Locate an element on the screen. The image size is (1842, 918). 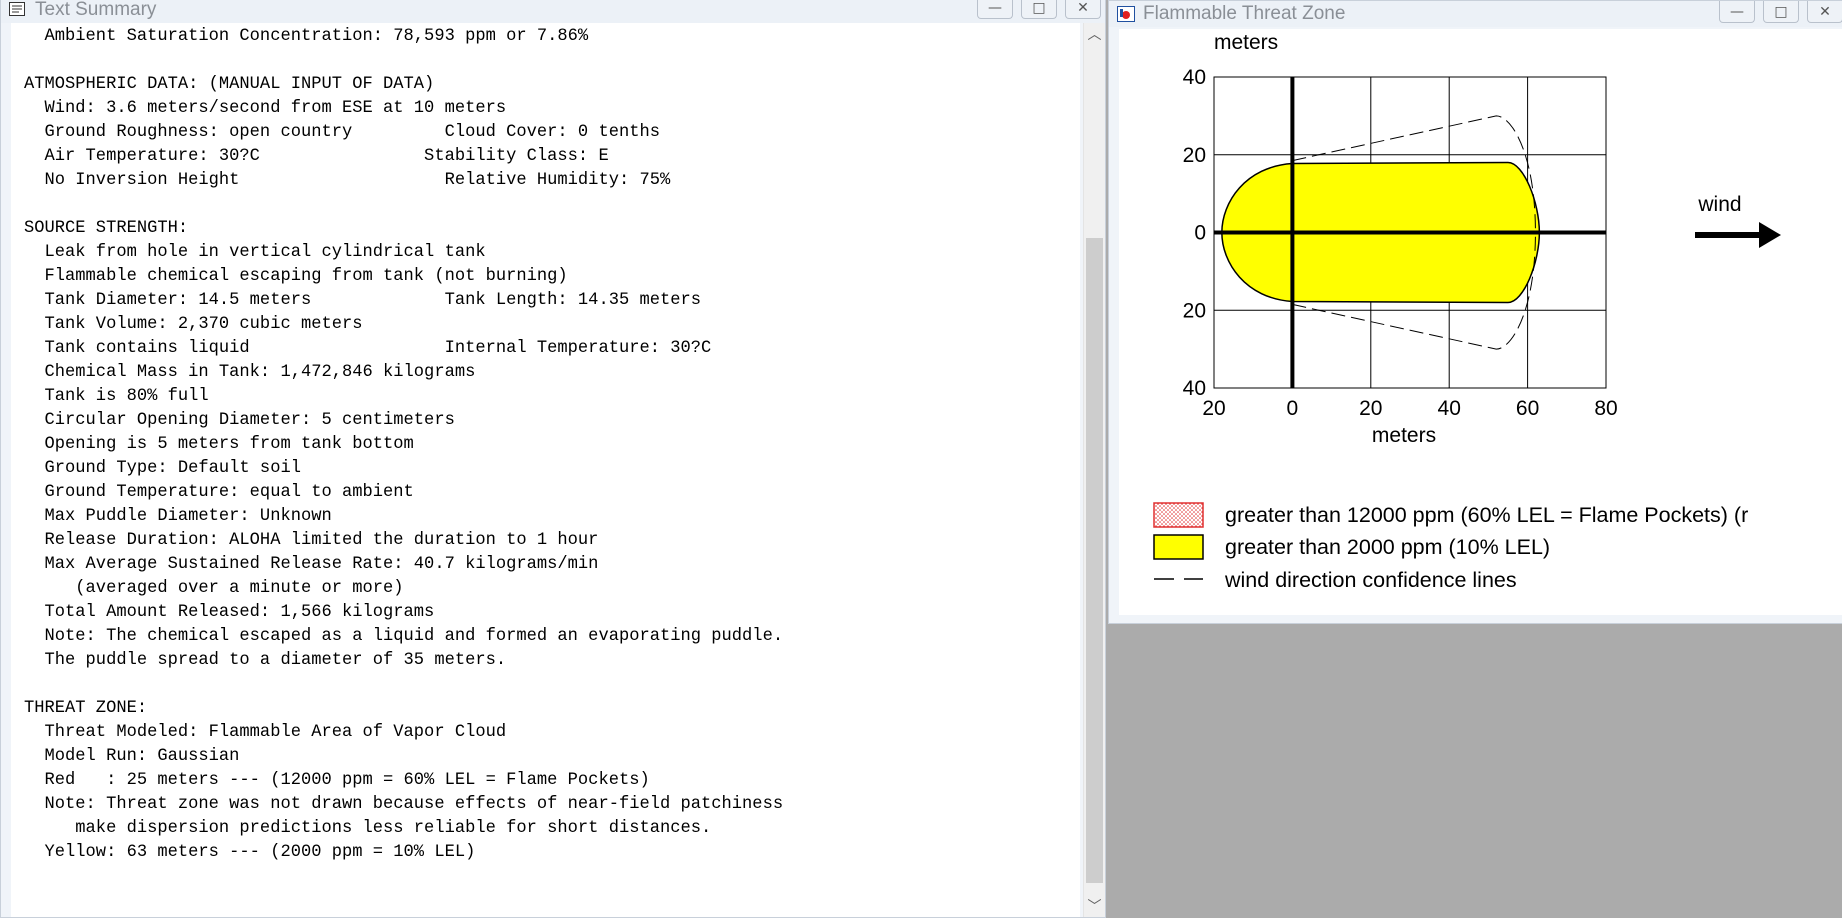
summary-line: Ground Type: Default soil is located at coordinates (162, 468).